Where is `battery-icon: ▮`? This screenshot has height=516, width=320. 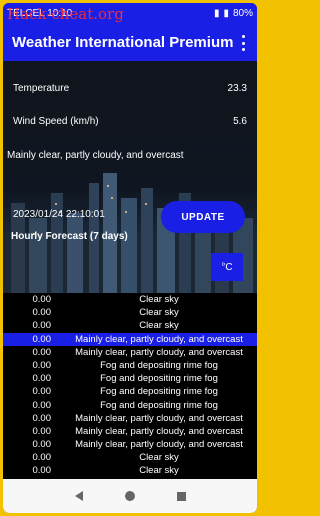
battery-icon: ▮ is located at coordinates (226, 13).